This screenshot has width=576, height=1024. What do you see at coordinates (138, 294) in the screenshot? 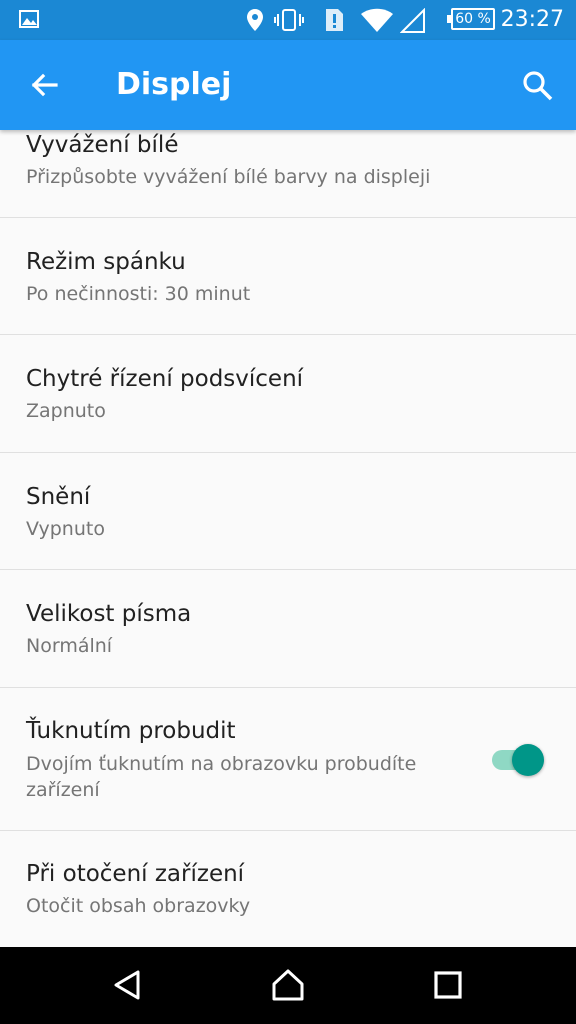
I see `setting-summary: Po nečinnosti: 30 minut` at bounding box center [138, 294].